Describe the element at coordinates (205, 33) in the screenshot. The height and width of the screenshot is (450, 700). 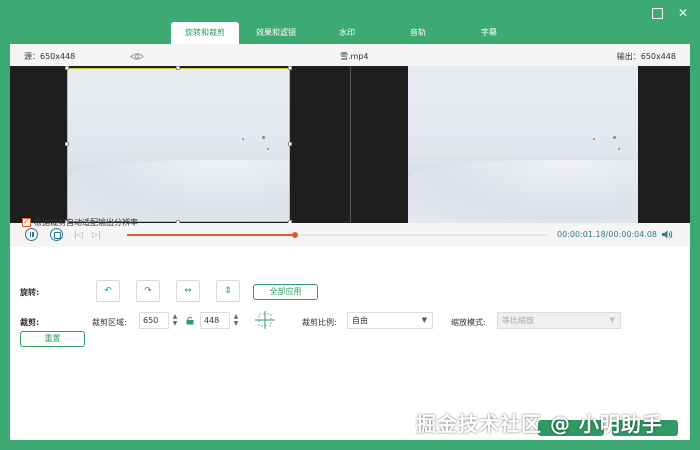
I see `tab-rotate-crop: 旋转和裁剪` at that location.